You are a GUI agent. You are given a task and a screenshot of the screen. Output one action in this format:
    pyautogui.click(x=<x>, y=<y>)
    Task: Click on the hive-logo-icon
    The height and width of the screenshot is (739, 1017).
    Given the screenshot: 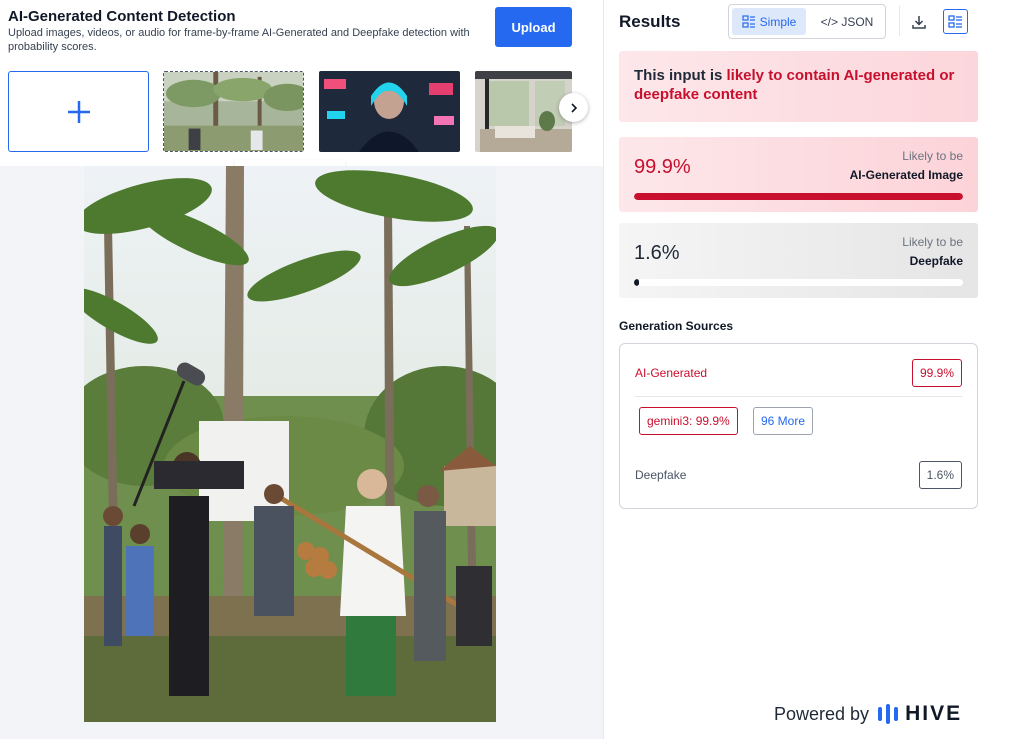 What is the action you would take?
    pyautogui.click(x=888, y=714)
    